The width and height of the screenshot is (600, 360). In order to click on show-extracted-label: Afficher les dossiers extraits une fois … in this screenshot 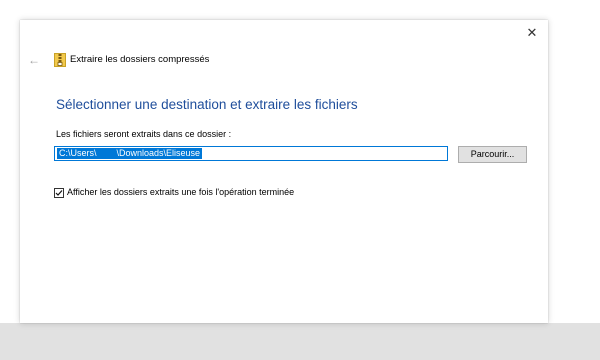, I will do `click(180, 192)`.